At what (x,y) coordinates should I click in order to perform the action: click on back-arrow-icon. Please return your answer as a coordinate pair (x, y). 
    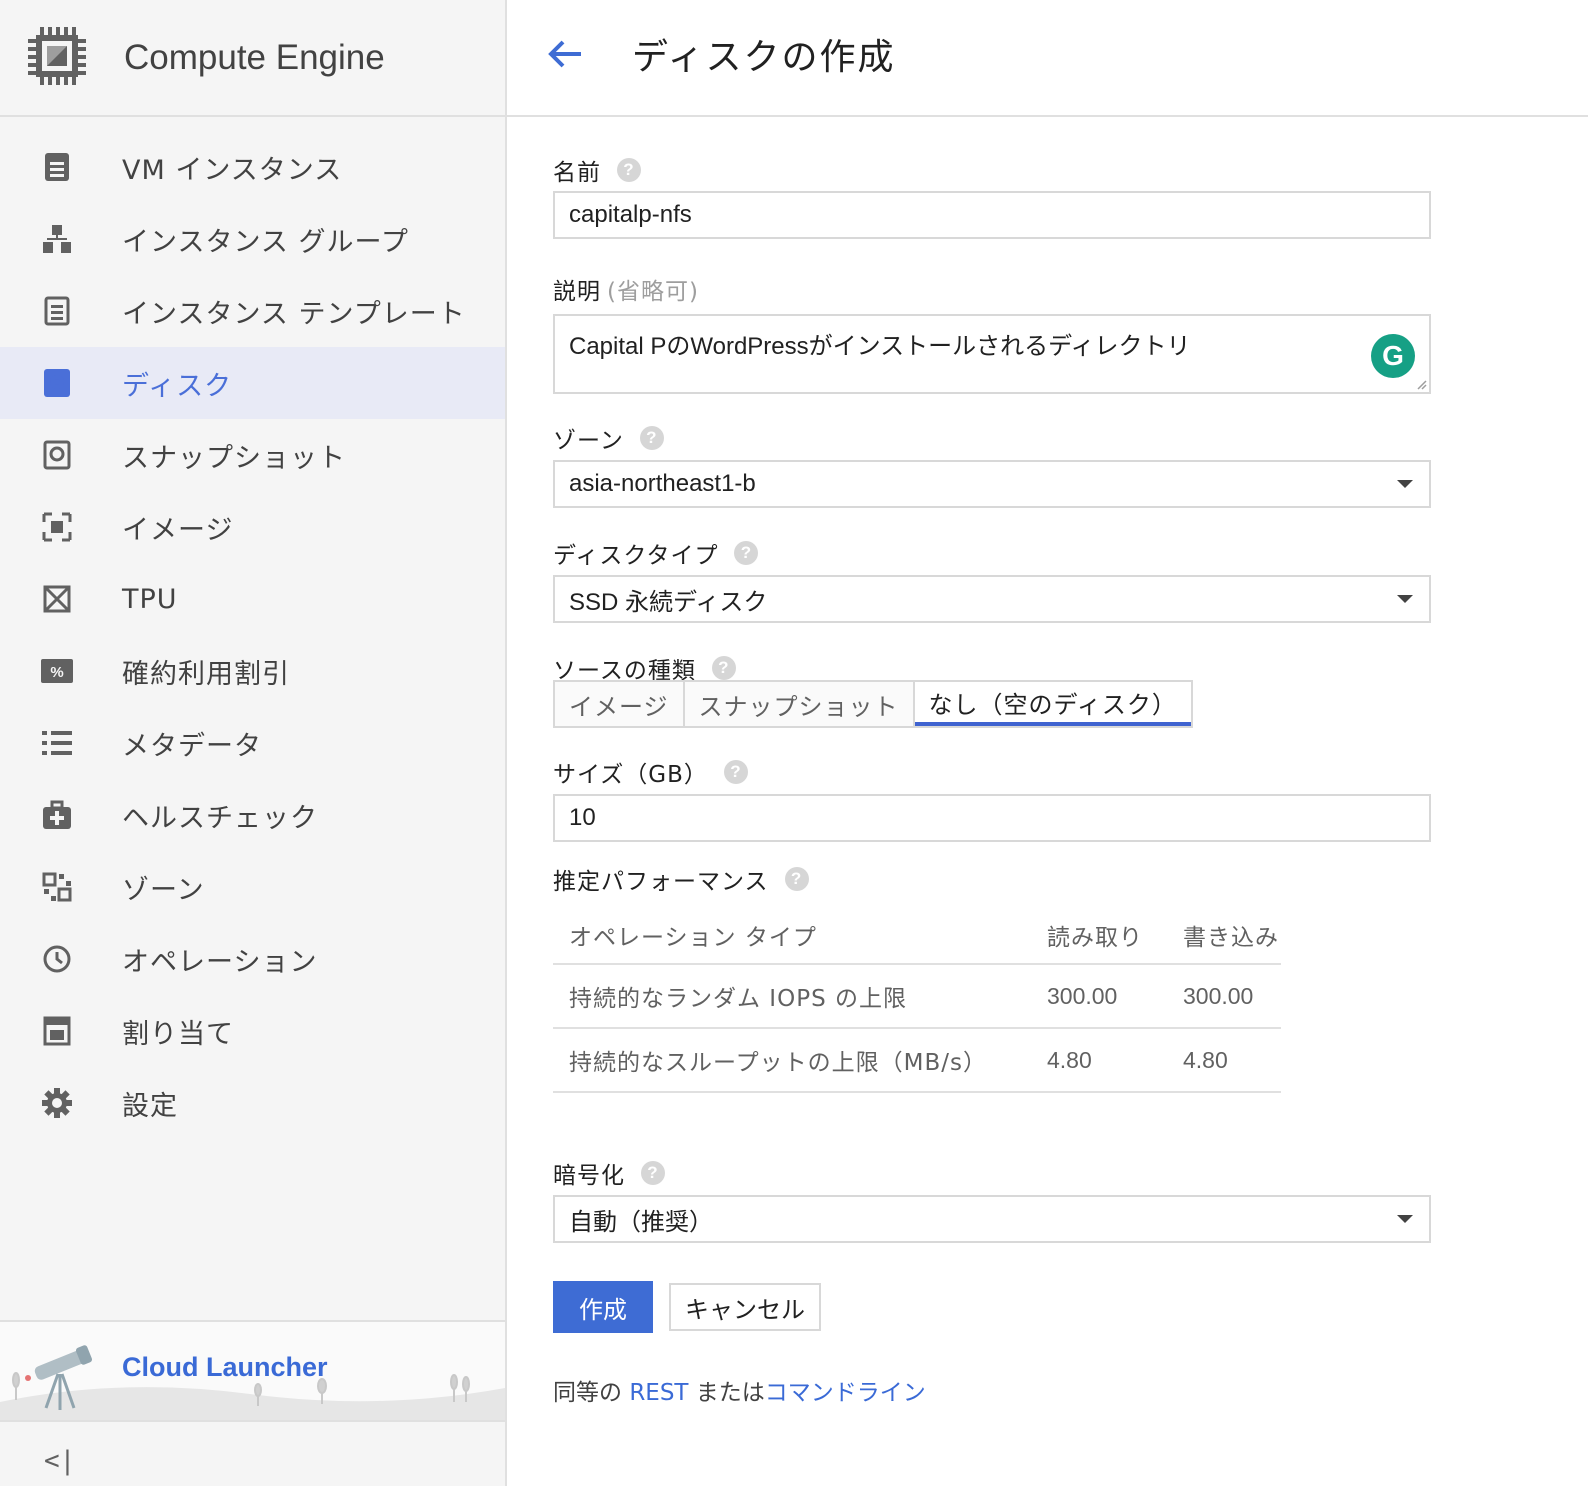
    Looking at the image, I should click on (565, 54).